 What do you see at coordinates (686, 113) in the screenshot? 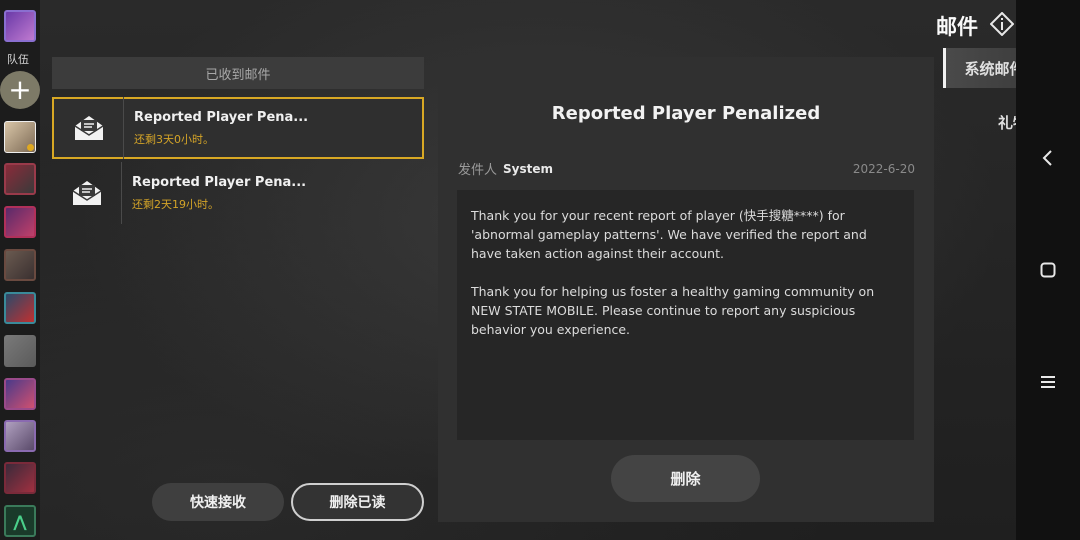
I see `mail-detail-title: Reported Player Penalized` at bounding box center [686, 113].